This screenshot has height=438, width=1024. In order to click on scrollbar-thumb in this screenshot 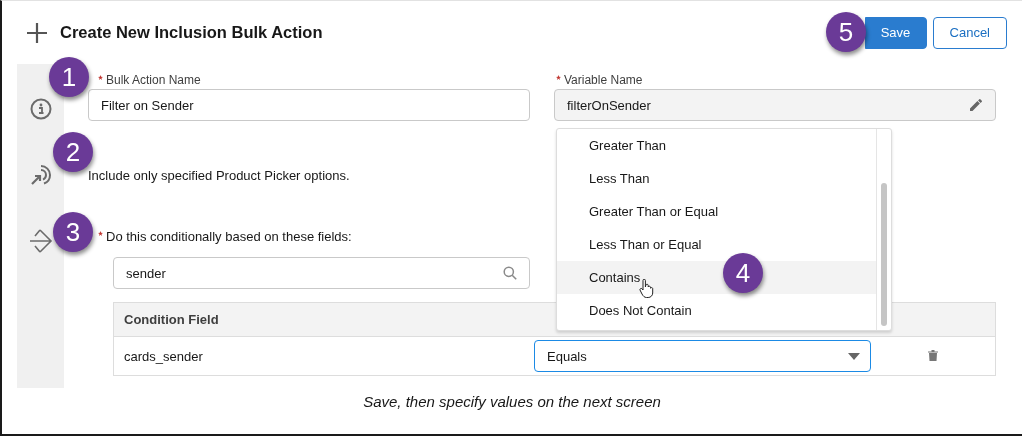, I will do `click(884, 254)`.